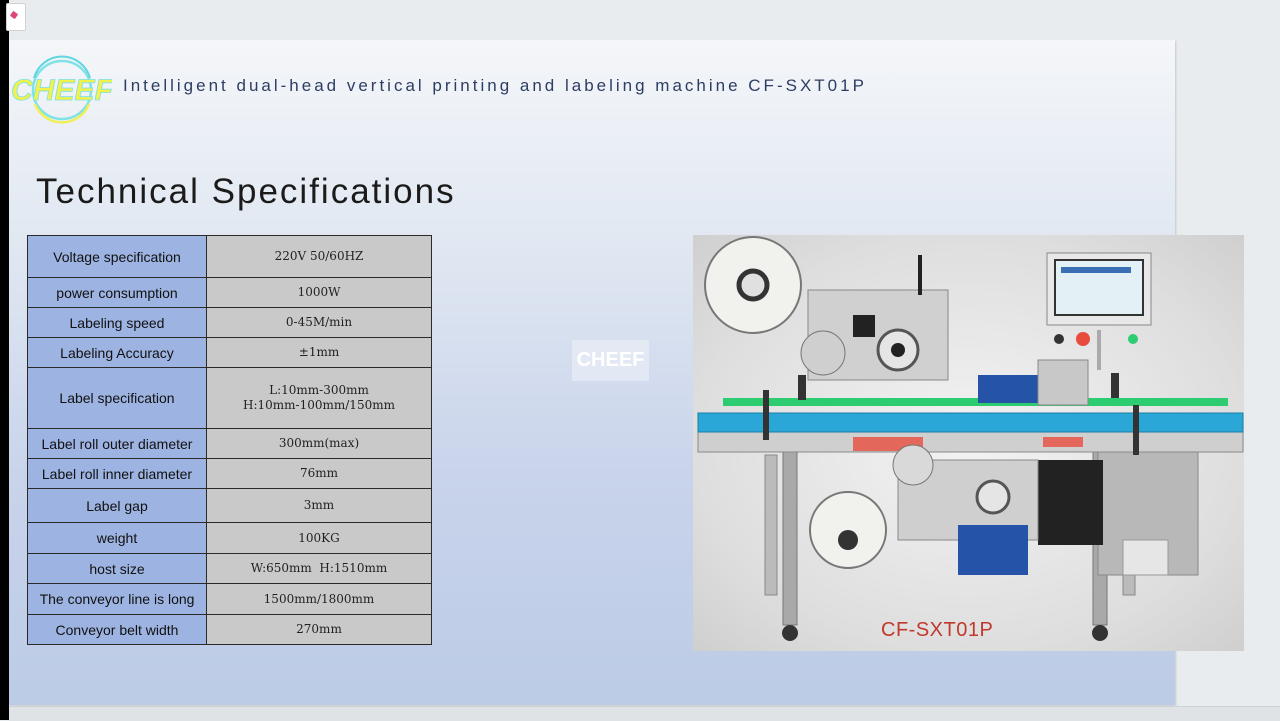  Describe the element at coordinates (319, 352) in the screenshot. I see `spec-value: ±1mm` at that location.